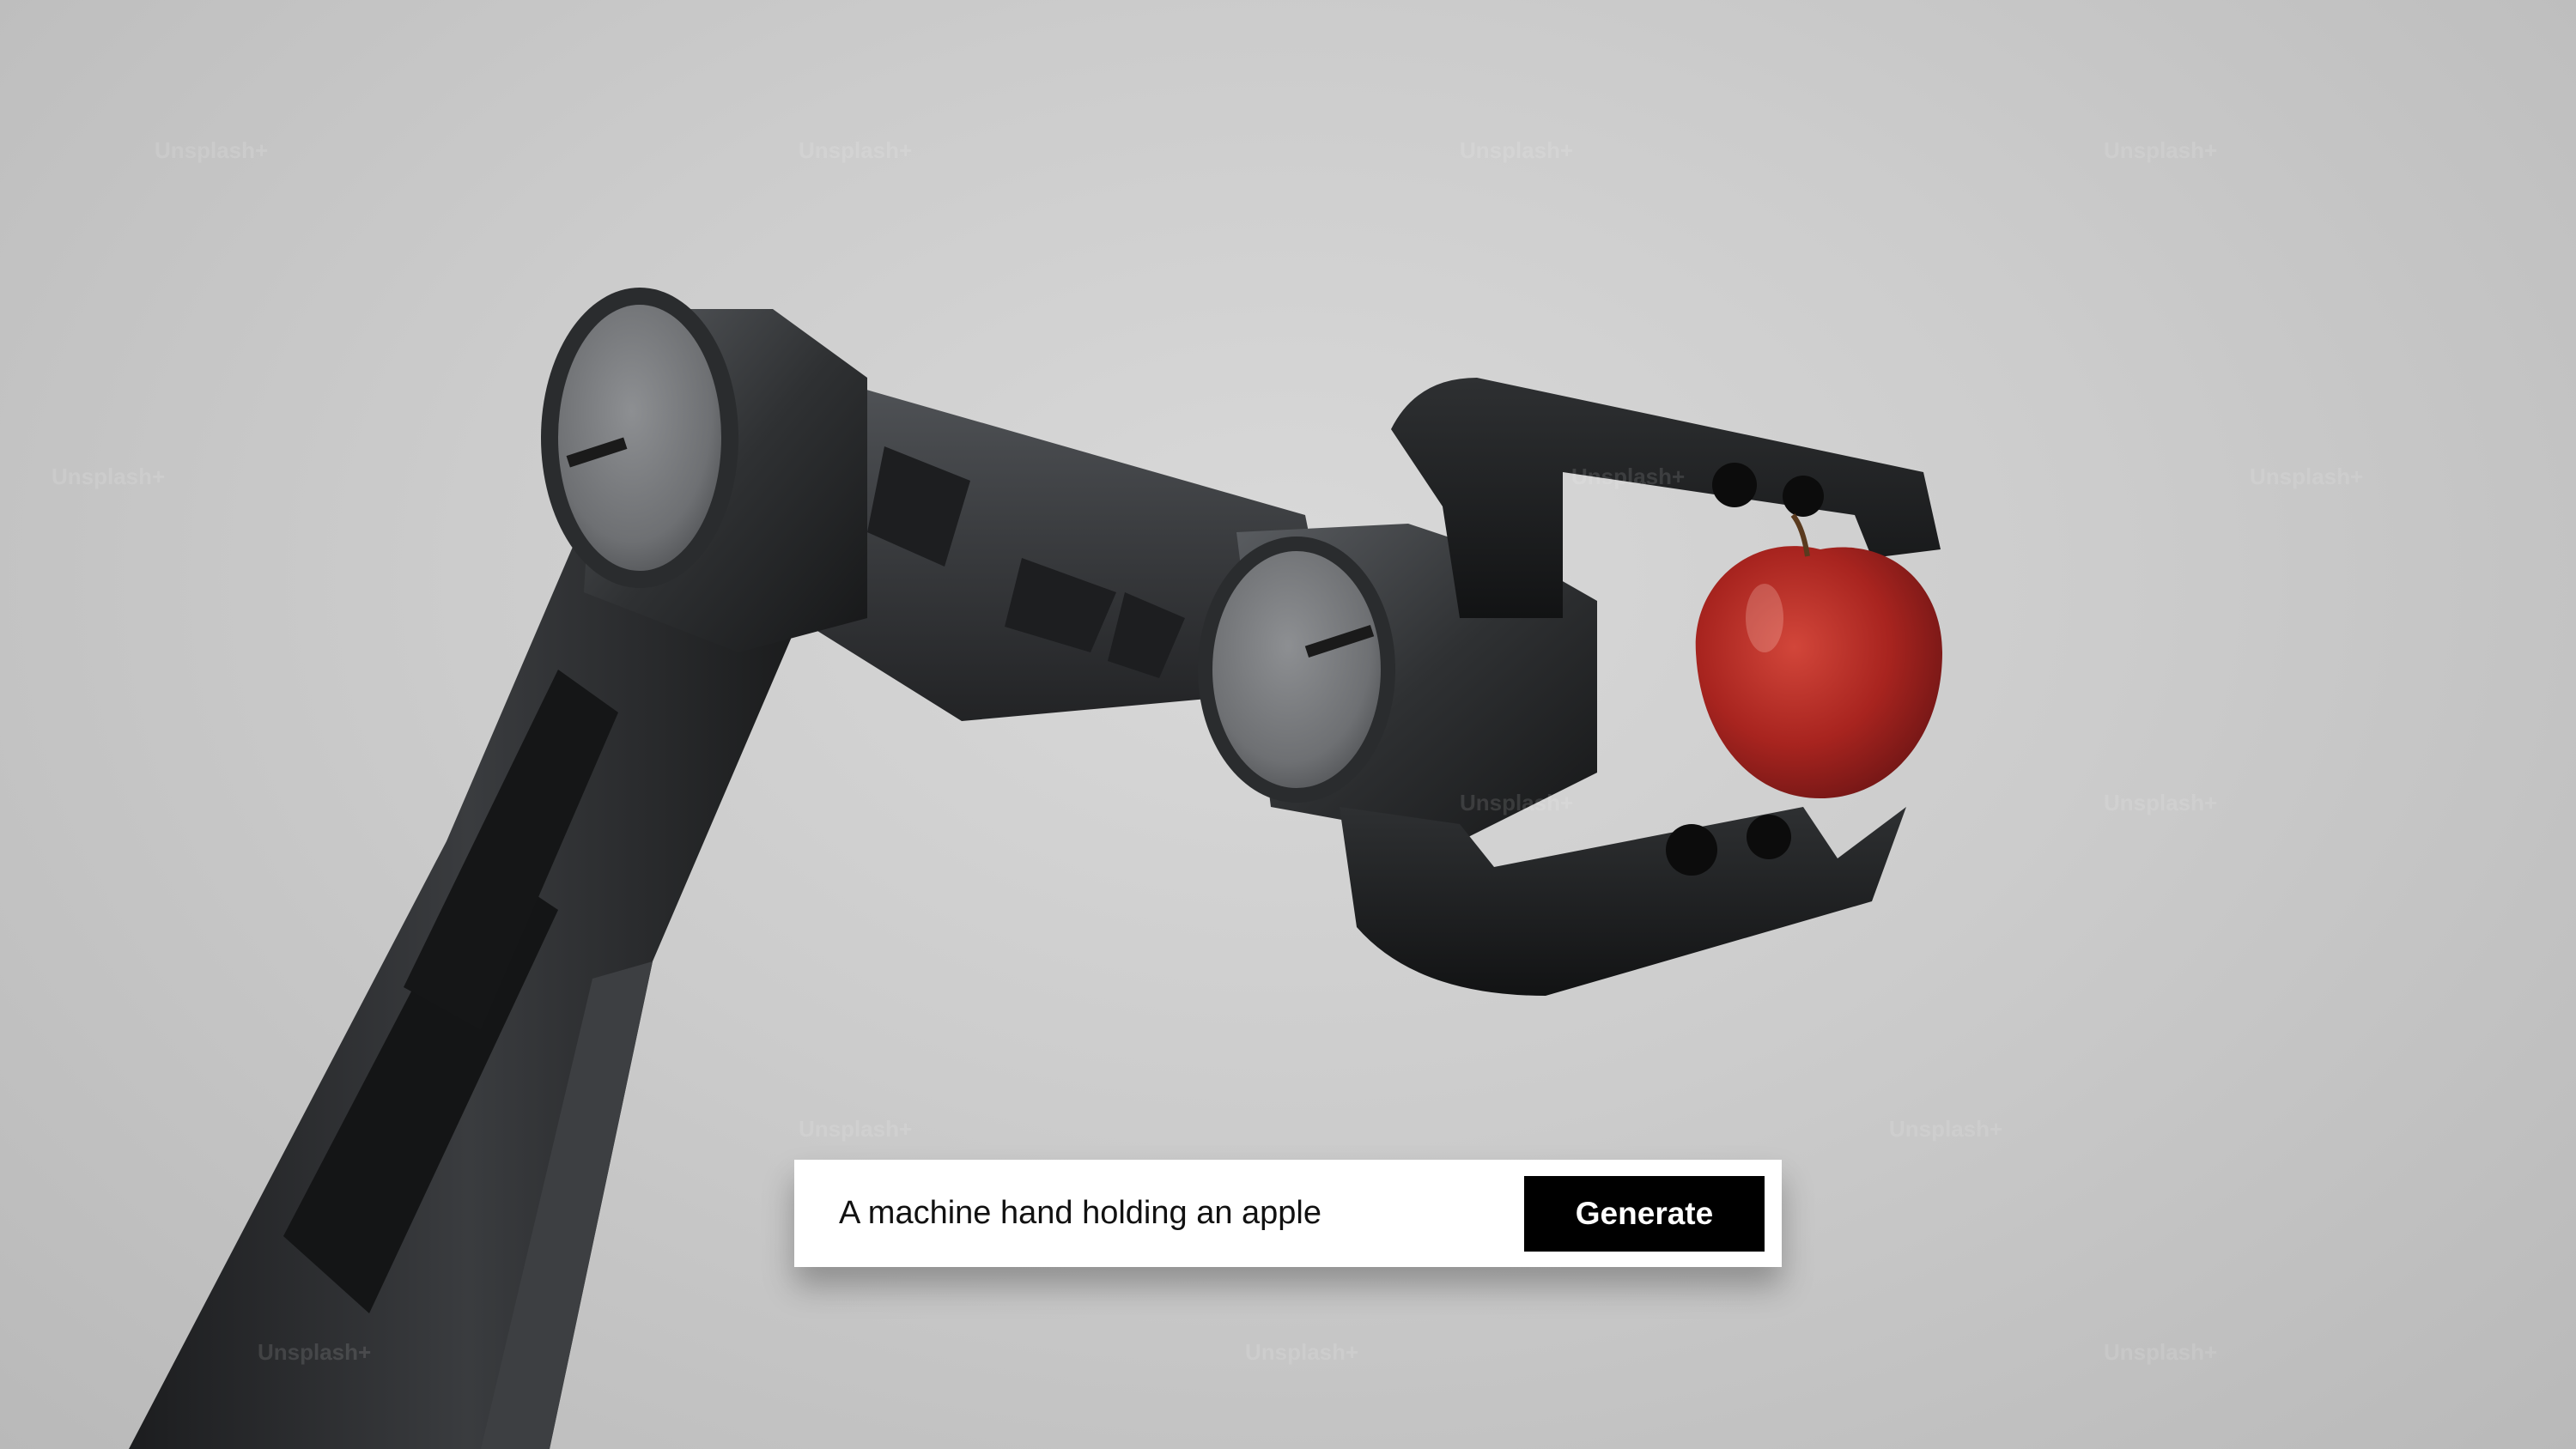  I want to click on generate-button: Generate, so click(1645, 1213).